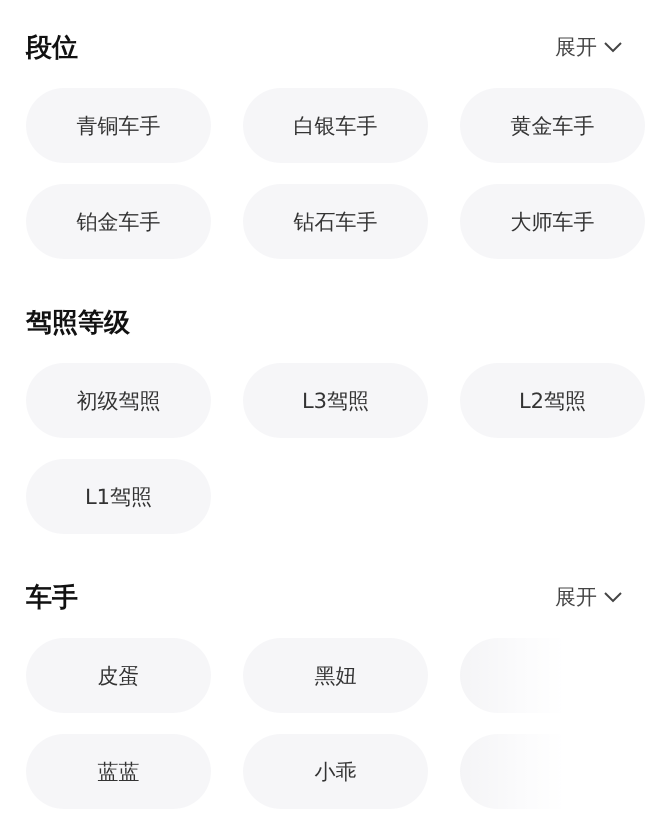 The width and height of the screenshot is (647, 840). Describe the element at coordinates (335, 125) in the screenshot. I see `filter-chip: 白银车手` at that location.